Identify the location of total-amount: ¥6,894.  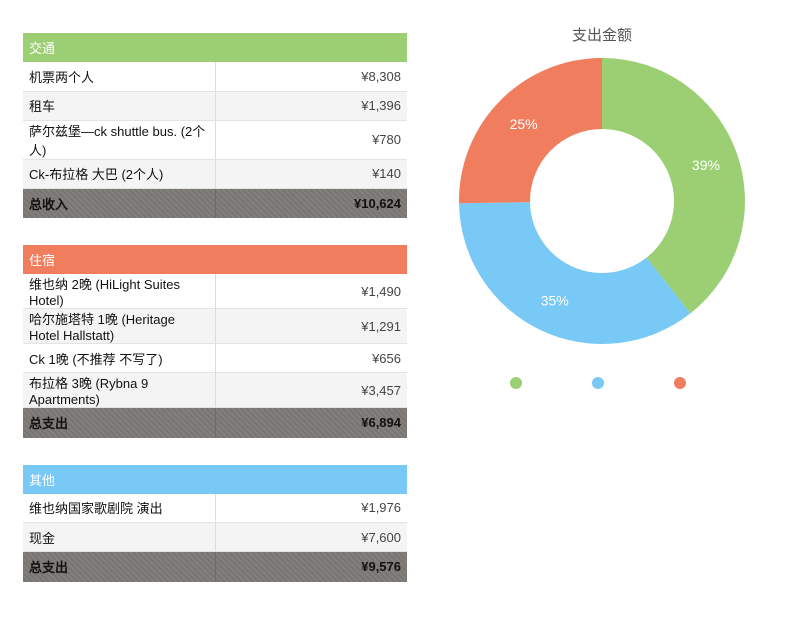
(310, 422).